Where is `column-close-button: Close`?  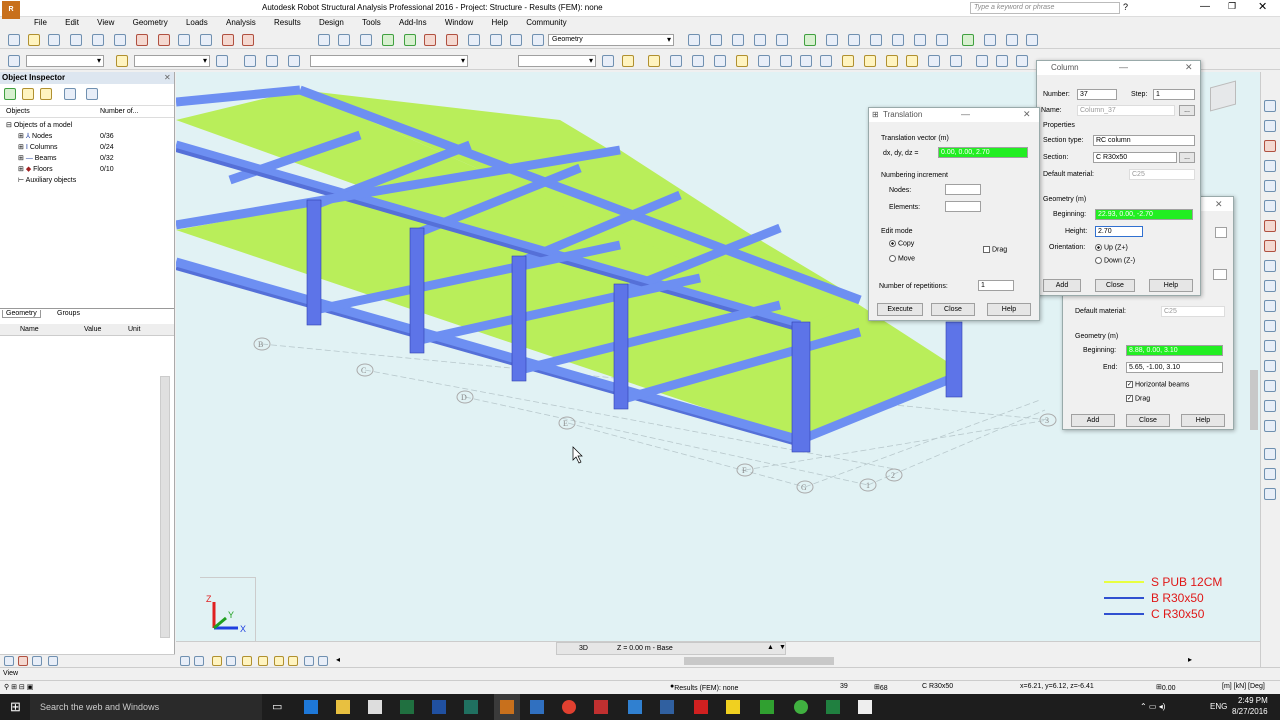 column-close-button: Close is located at coordinates (1115, 285).